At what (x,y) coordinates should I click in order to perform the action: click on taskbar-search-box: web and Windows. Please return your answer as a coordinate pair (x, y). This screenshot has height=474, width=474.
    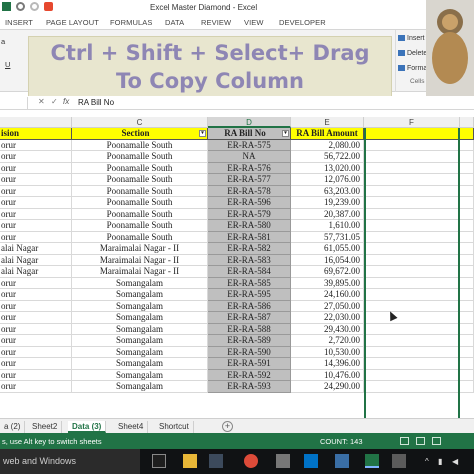
    Looking at the image, I should click on (70, 461).